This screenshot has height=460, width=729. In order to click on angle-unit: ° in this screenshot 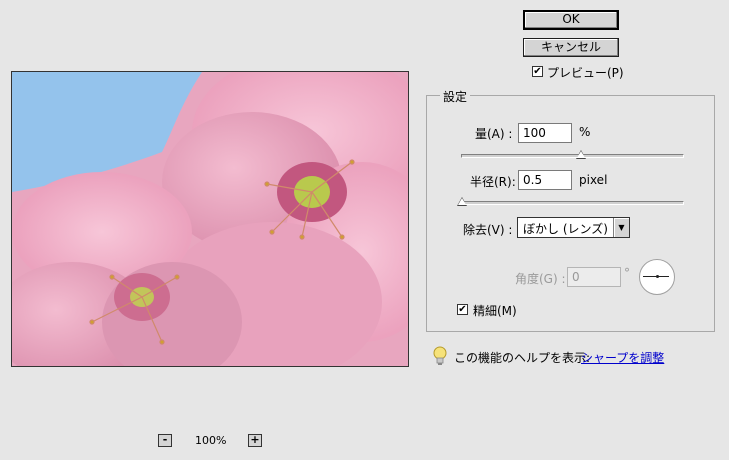, I will do `click(627, 273)`.